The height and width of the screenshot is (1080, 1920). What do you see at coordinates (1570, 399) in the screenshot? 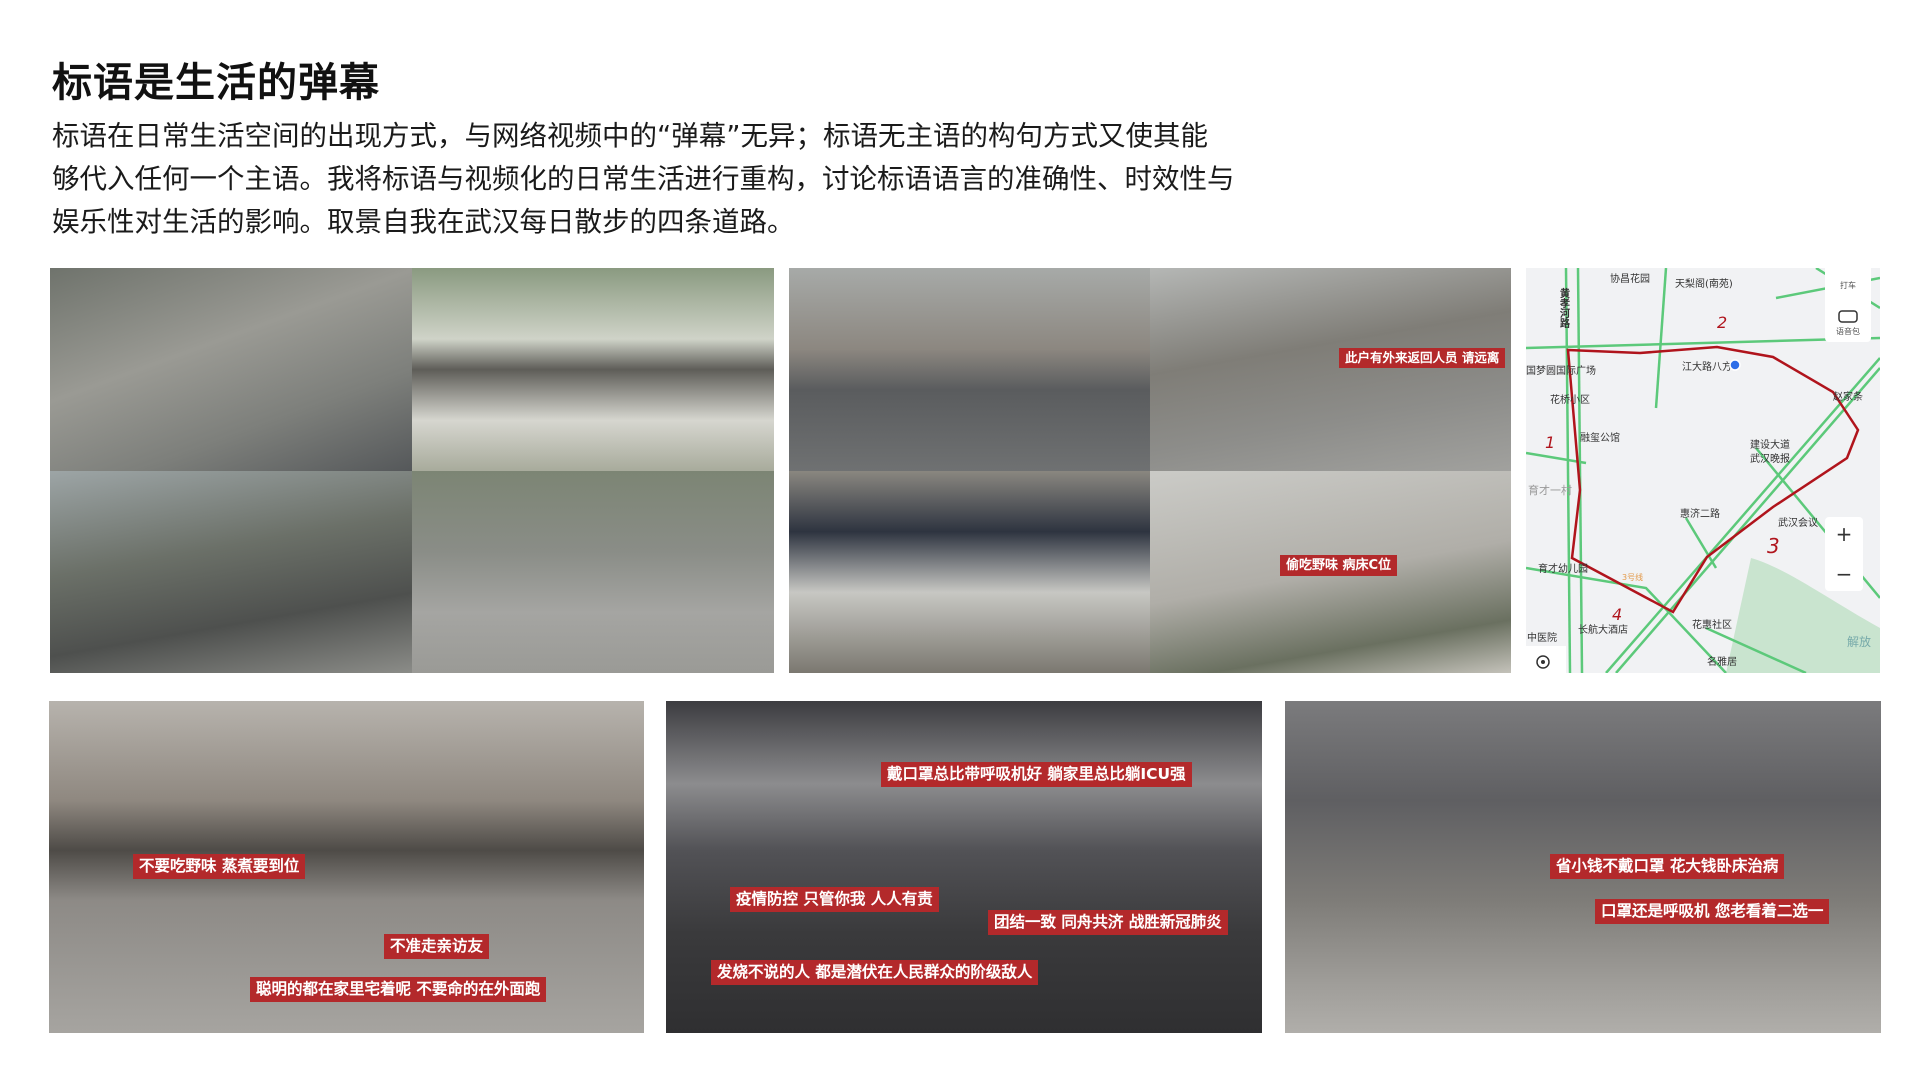
I see `map-label: 花桥小区` at bounding box center [1570, 399].